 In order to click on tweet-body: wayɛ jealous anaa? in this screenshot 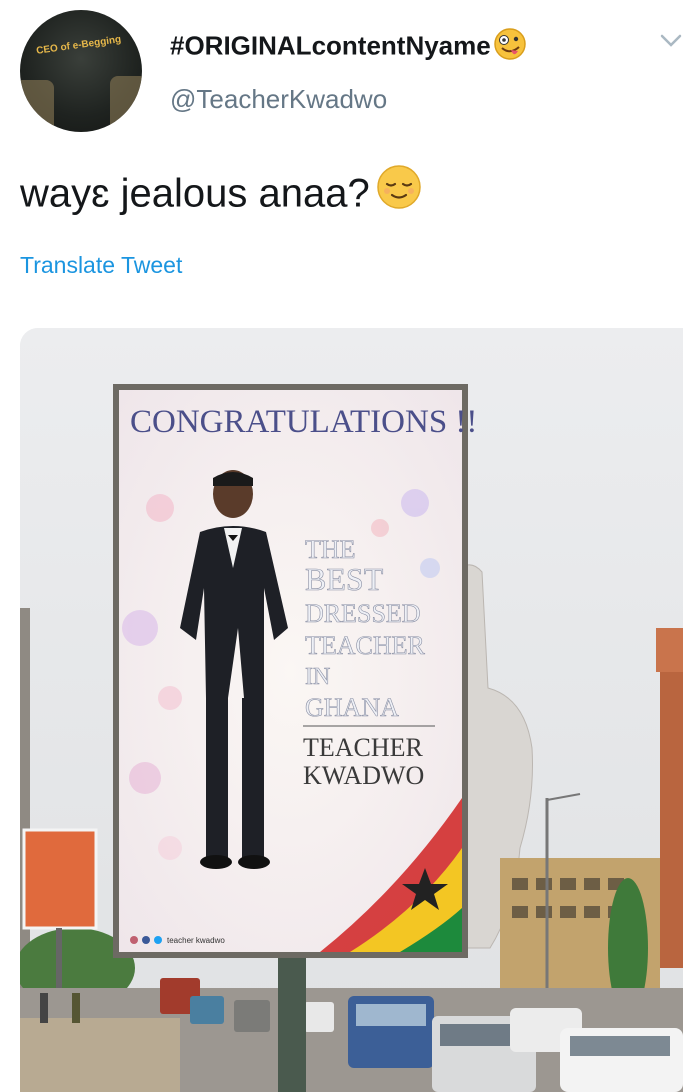, I will do `click(195, 193)`.